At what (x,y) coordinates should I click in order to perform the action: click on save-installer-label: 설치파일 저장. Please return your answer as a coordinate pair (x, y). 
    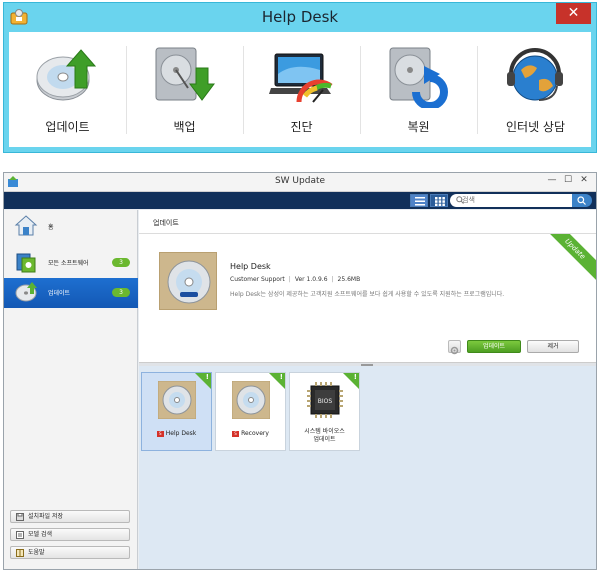
    Looking at the image, I should click on (46, 516).